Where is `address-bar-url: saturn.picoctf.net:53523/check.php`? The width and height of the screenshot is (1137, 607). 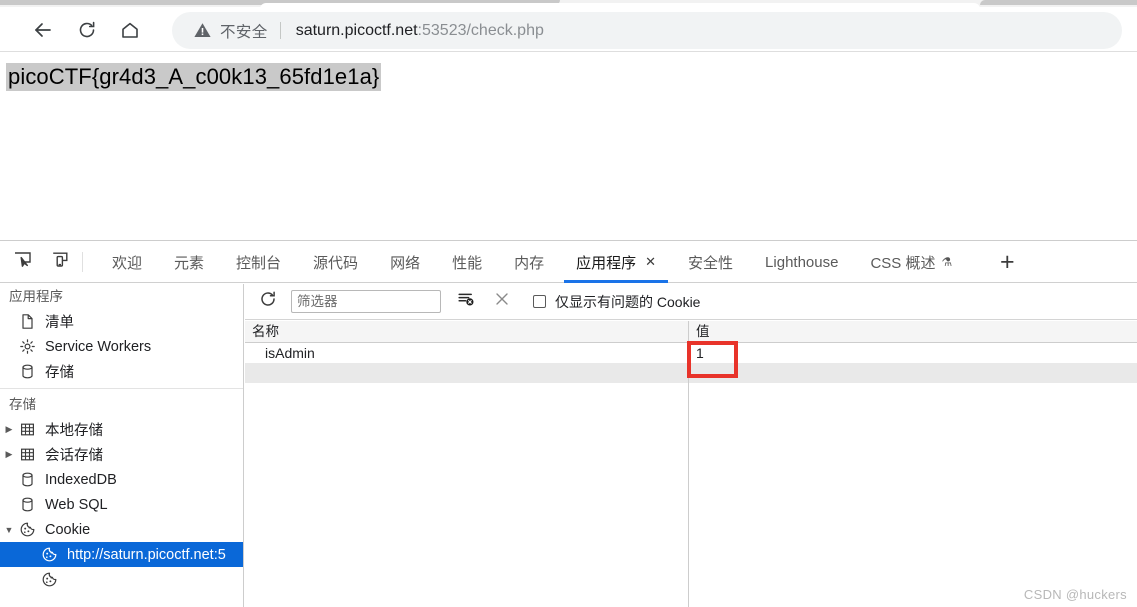
address-bar-url: saturn.picoctf.net:53523/check.php is located at coordinates (420, 31).